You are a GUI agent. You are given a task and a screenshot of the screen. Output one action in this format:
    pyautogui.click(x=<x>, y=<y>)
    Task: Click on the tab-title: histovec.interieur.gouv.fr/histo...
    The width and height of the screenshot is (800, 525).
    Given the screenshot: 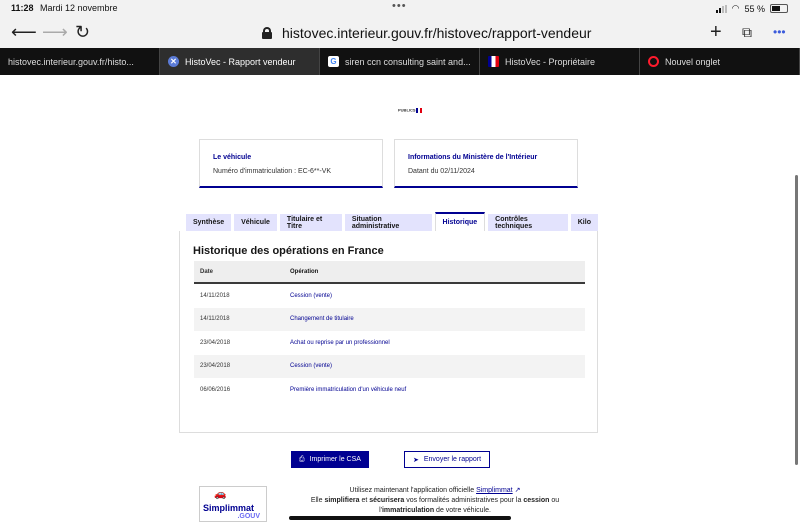 What is the action you would take?
    pyautogui.click(x=71, y=61)
    